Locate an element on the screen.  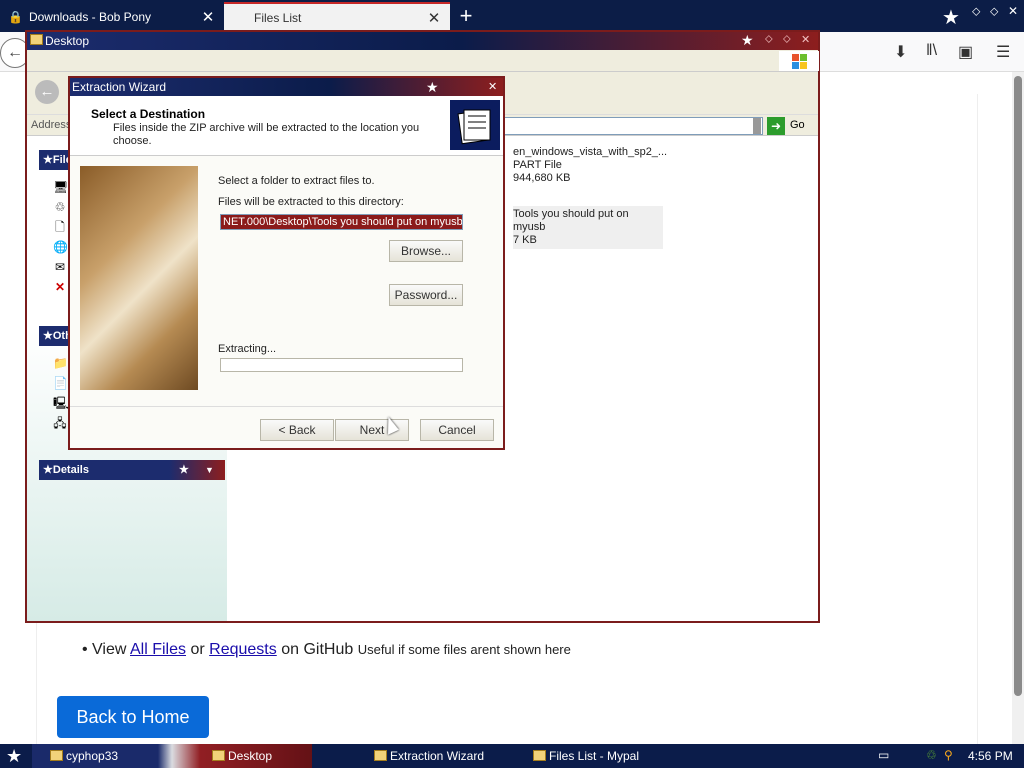
copy-icon: 🗋 is located at coordinates (60, 227).